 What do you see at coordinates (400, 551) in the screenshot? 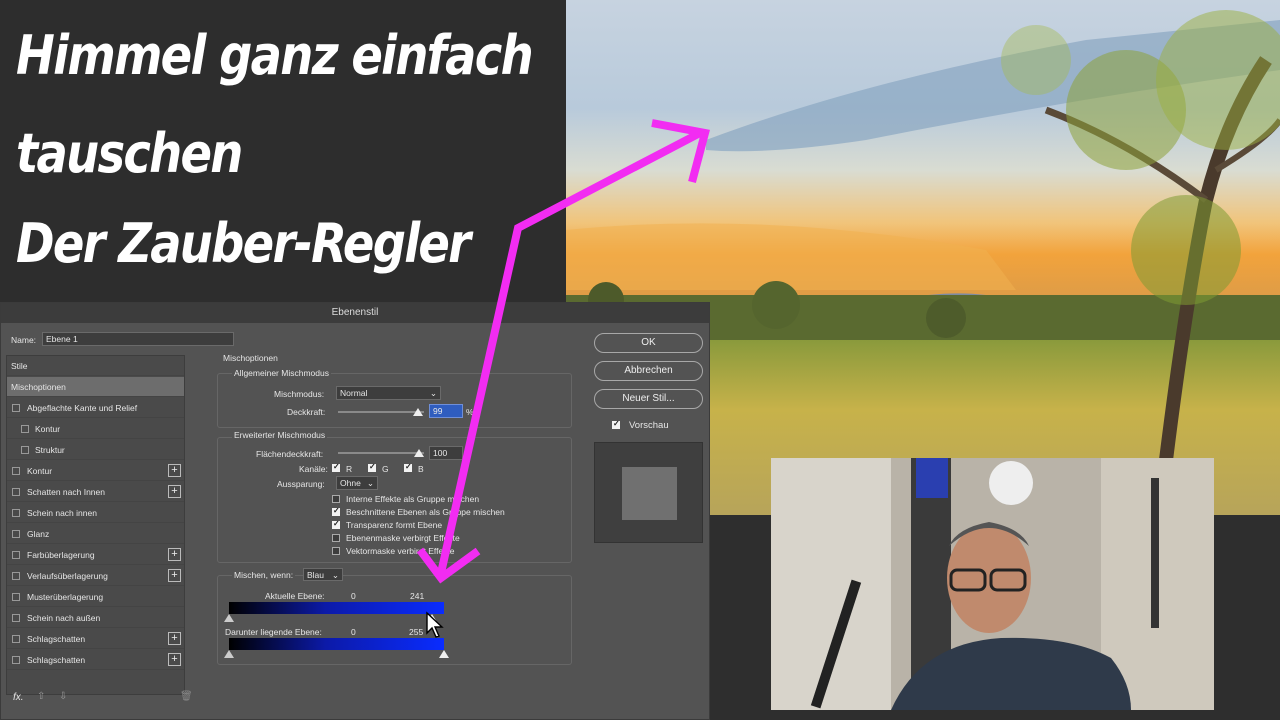
I see `option-label-vector-mask-hides: Vektormaske verbirgt Effekte` at bounding box center [400, 551].